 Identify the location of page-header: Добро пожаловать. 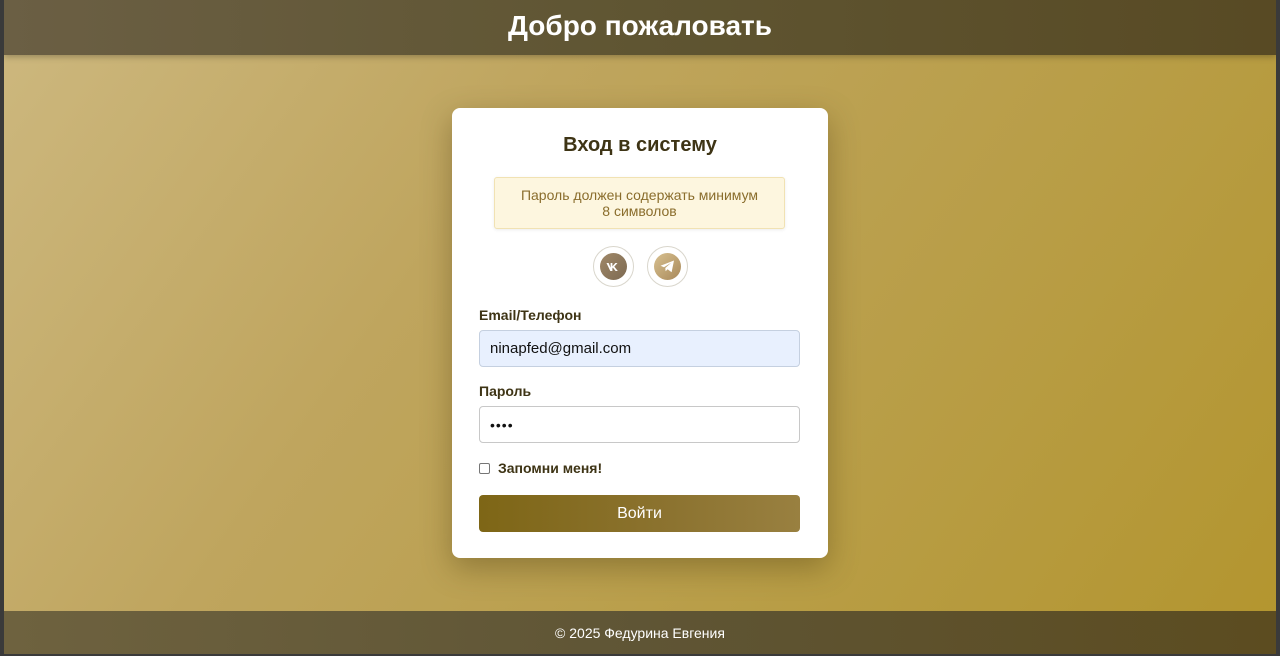
(640, 27).